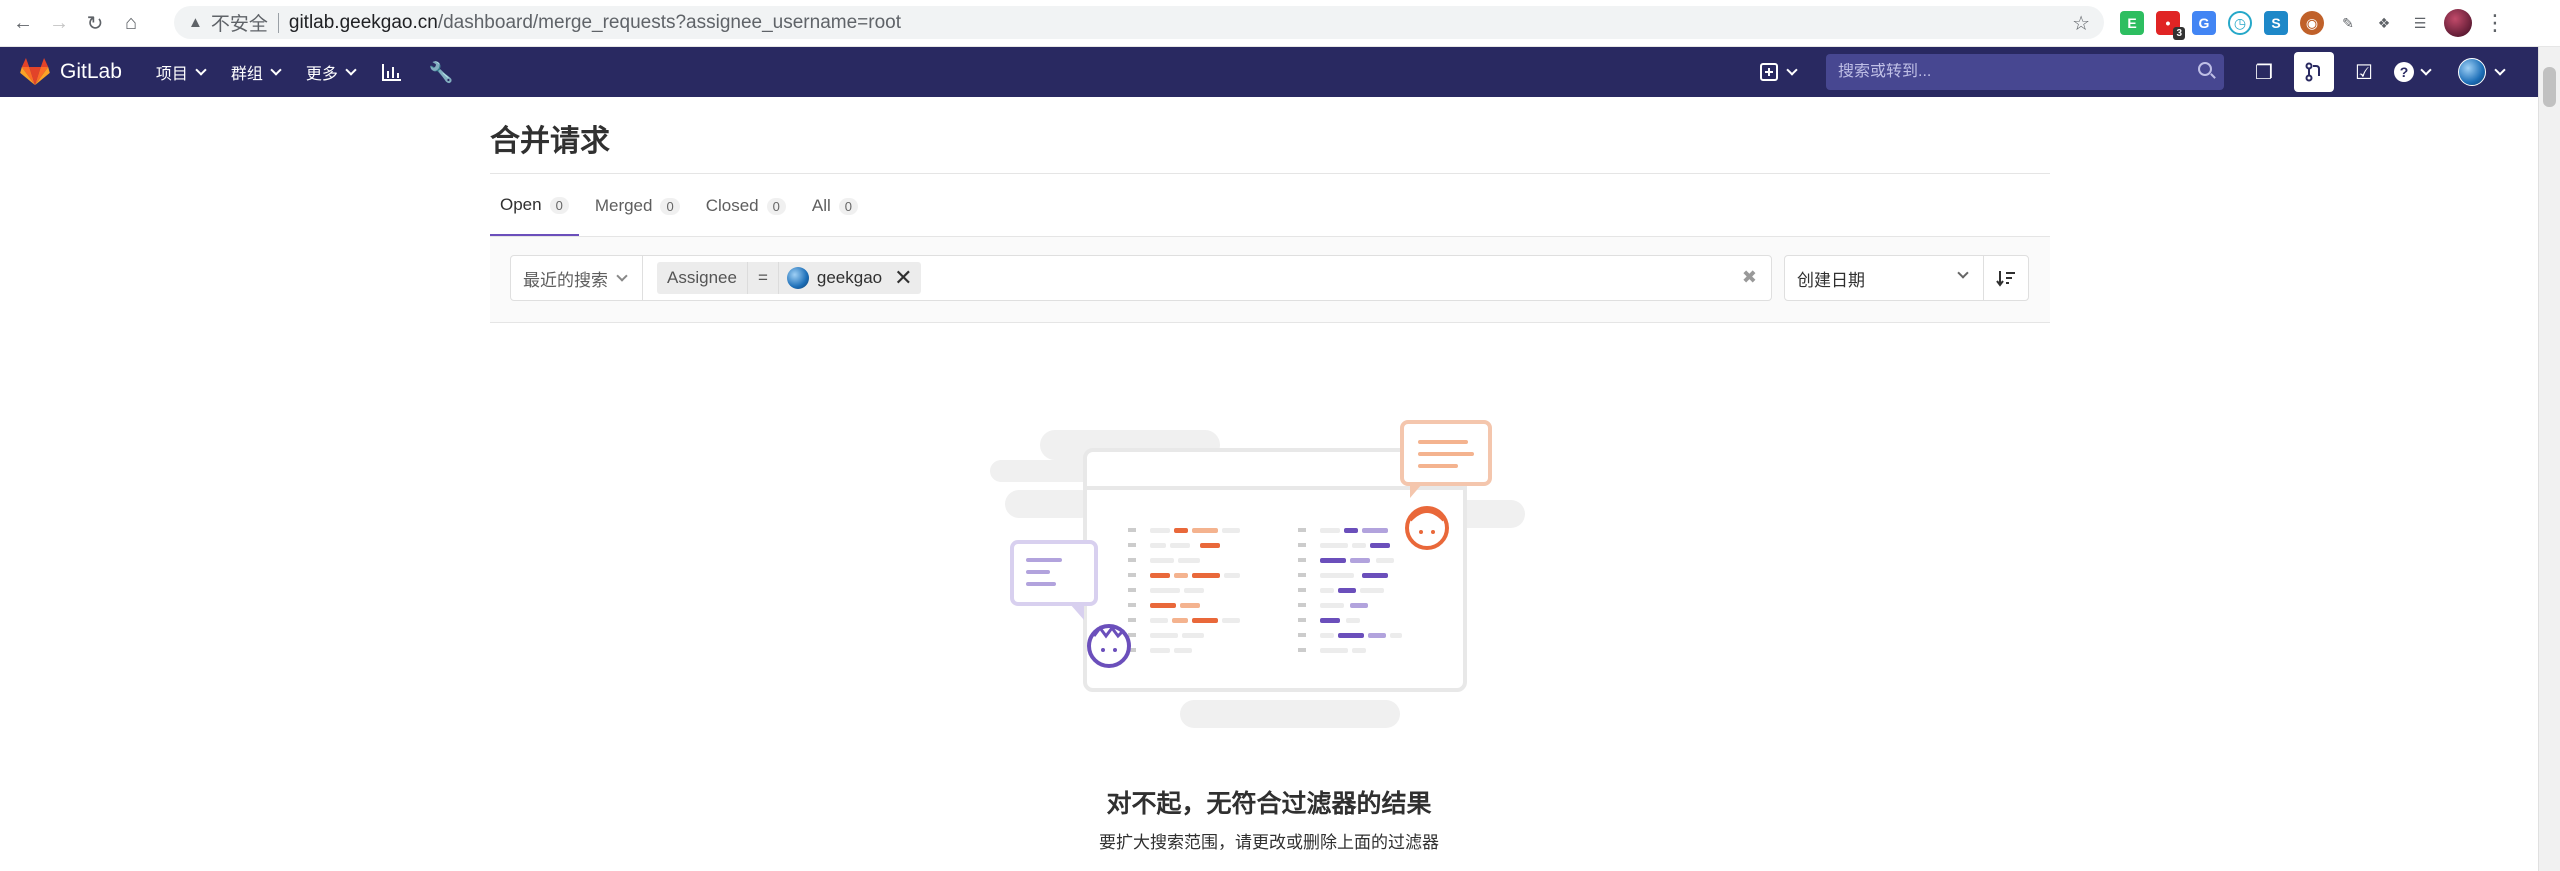 This screenshot has width=2560, height=871. Describe the element at coordinates (2081, 23) in the screenshot. I see `bookmark-star-icon: ☆` at that location.